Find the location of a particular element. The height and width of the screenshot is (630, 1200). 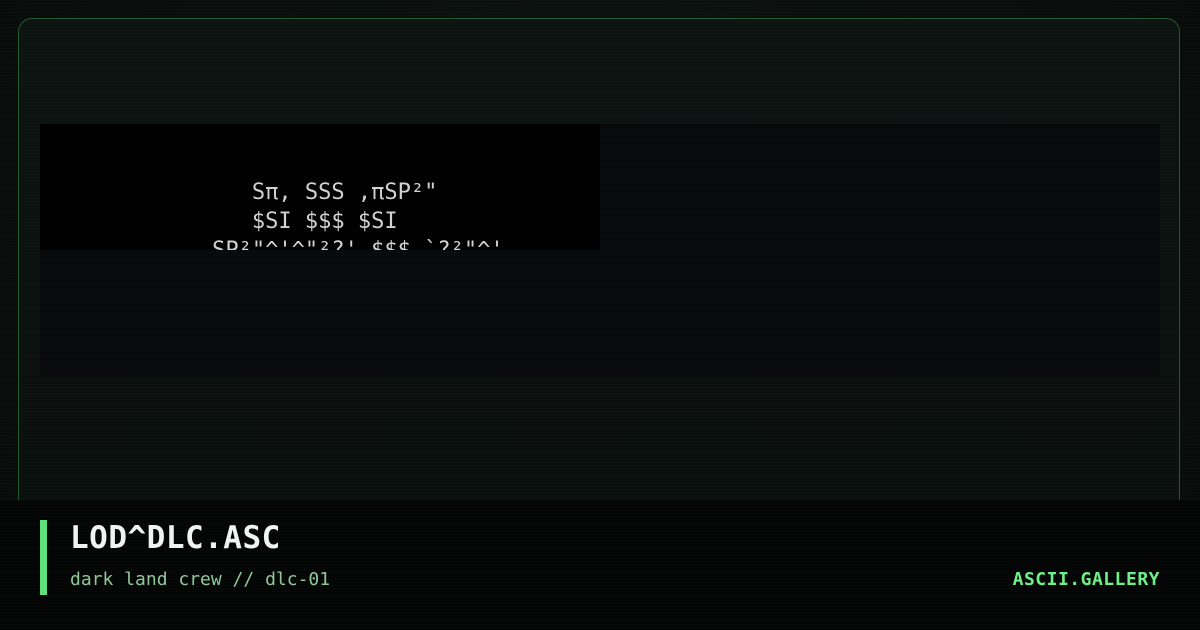

ascii-art-line-3: _SP²"^'^"²?' $$$ `?²"^' is located at coordinates (320, 243).